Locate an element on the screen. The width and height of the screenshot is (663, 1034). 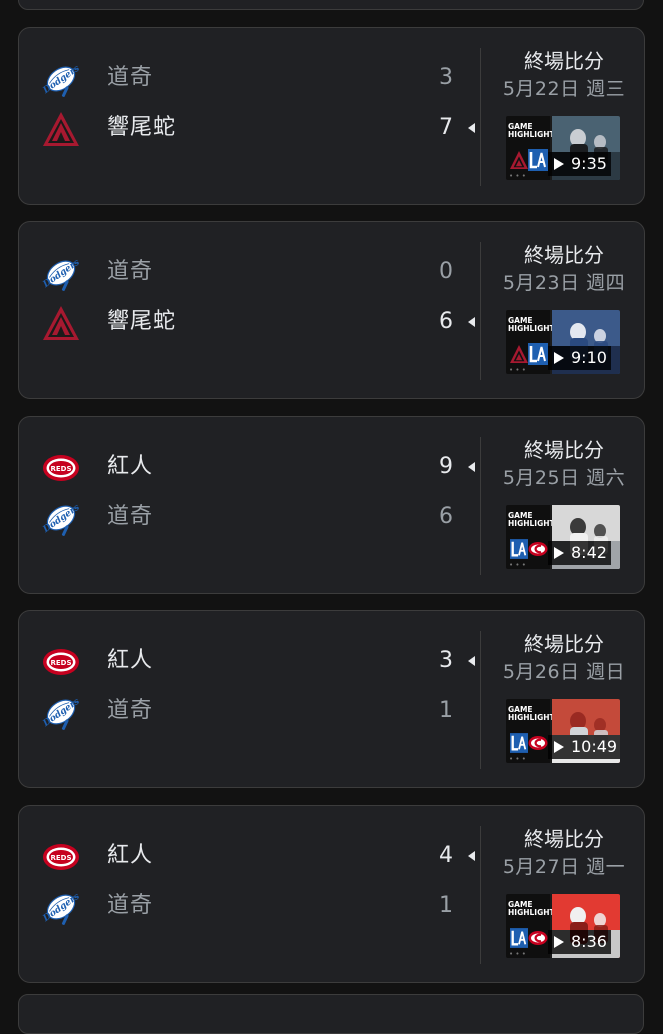
duration-text: 9:35 is located at coordinates (589, 163).